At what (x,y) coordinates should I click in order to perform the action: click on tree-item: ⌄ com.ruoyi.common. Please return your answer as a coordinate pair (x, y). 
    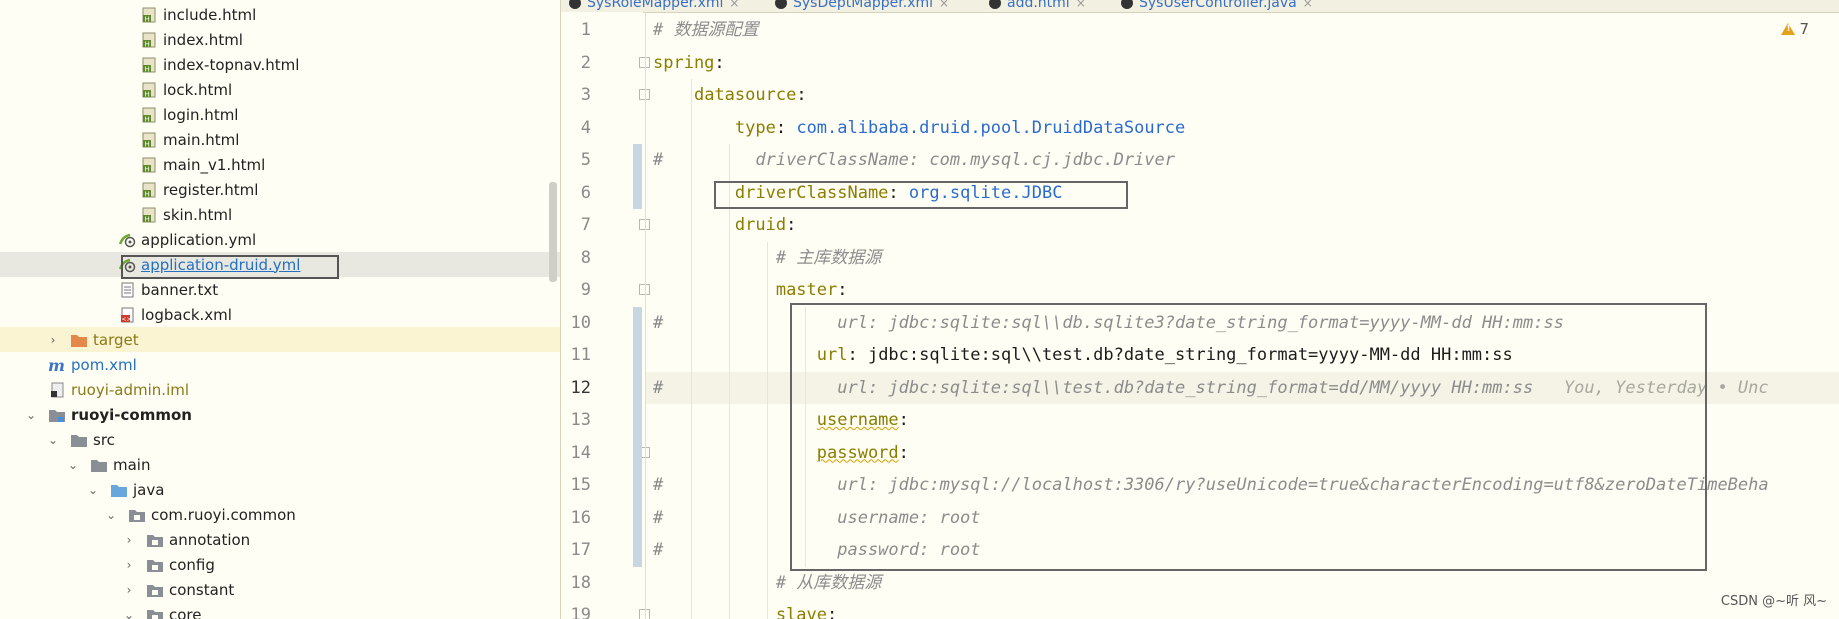
    Looking at the image, I should click on (280, 514).